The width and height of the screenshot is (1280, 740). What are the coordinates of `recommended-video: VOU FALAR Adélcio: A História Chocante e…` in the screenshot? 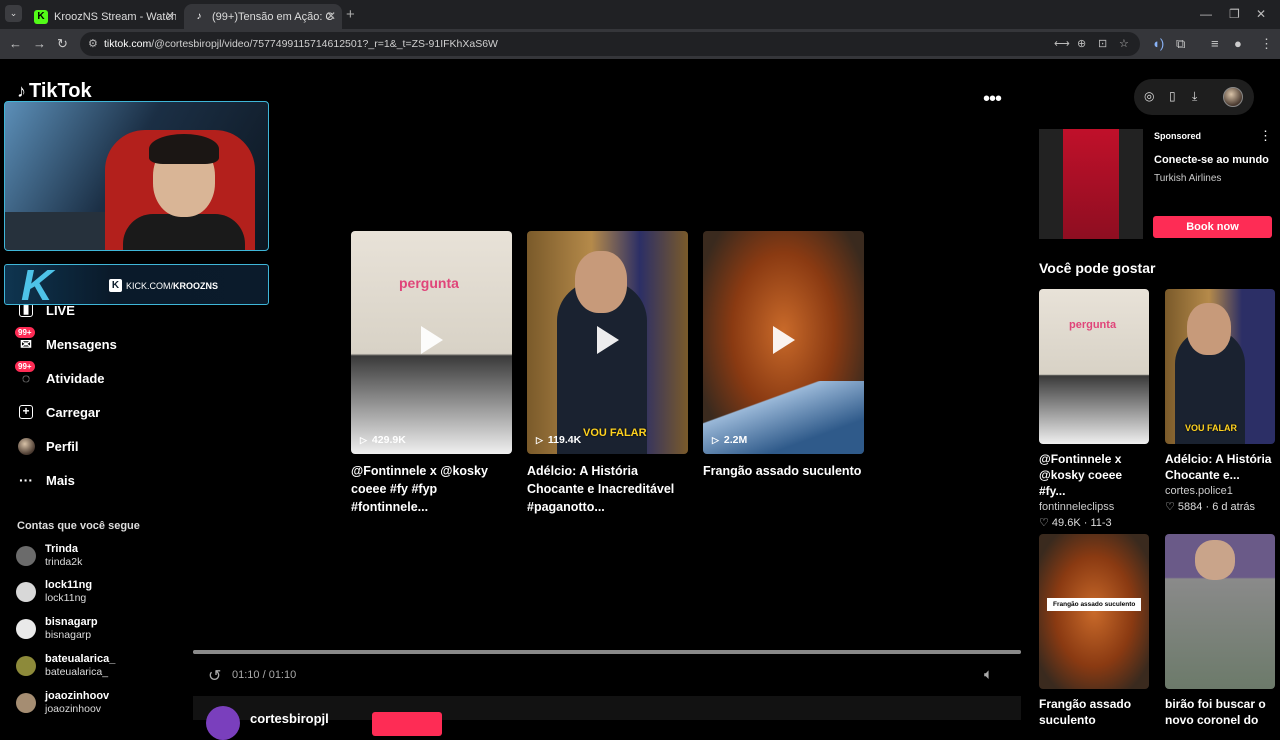 It's located at (1220, 401).